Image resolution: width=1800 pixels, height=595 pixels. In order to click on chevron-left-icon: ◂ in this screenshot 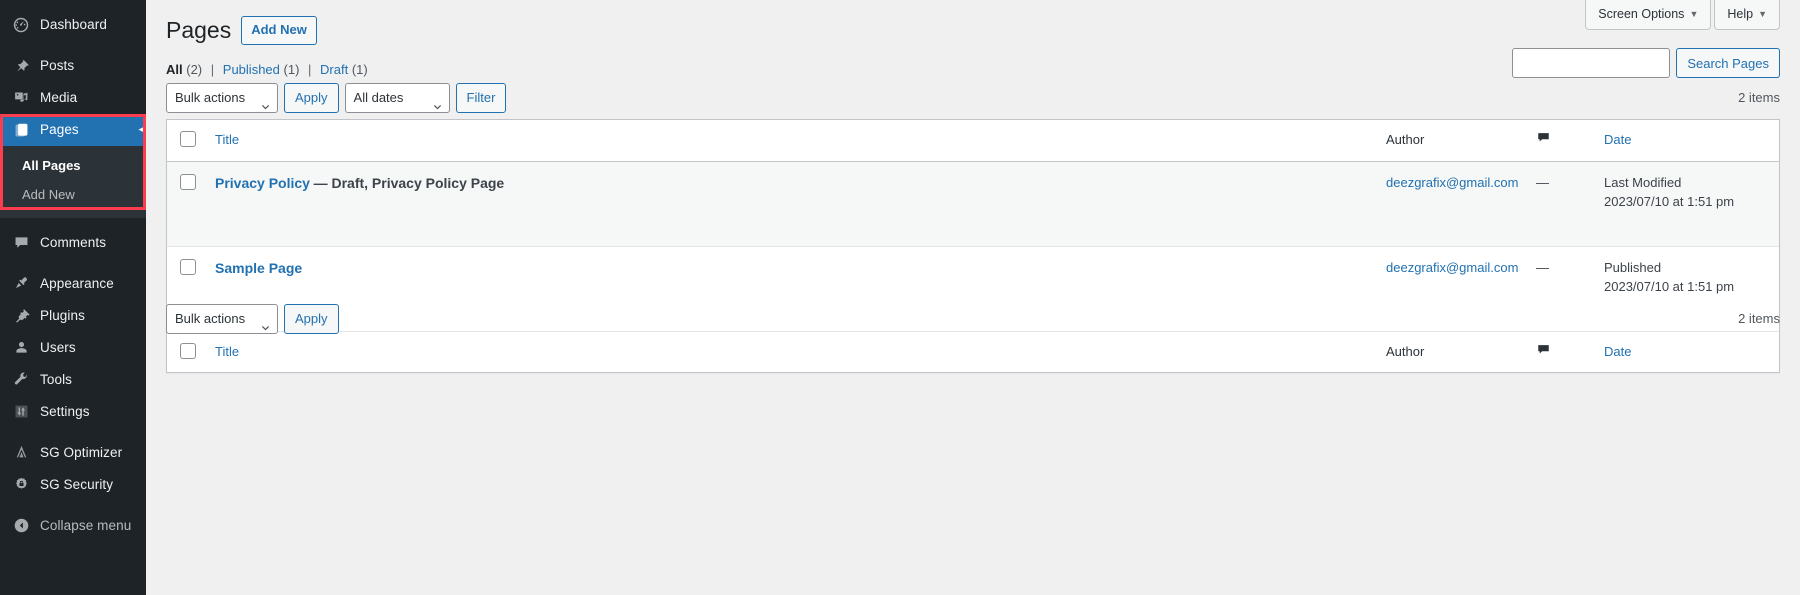, I will do `click(141, 129)`.